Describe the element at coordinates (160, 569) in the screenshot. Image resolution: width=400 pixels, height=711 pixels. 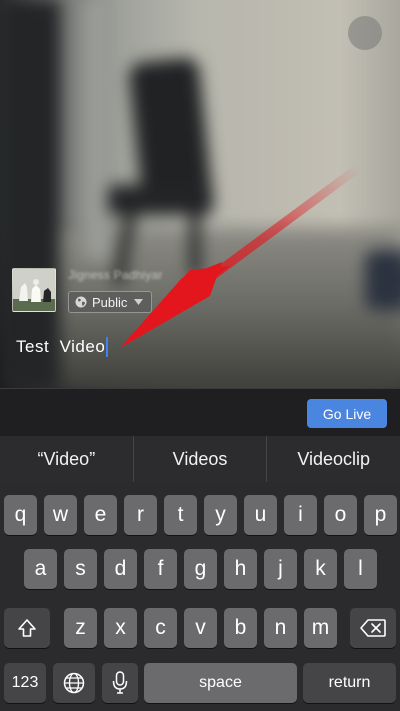
I see `key-f: f` at that location.